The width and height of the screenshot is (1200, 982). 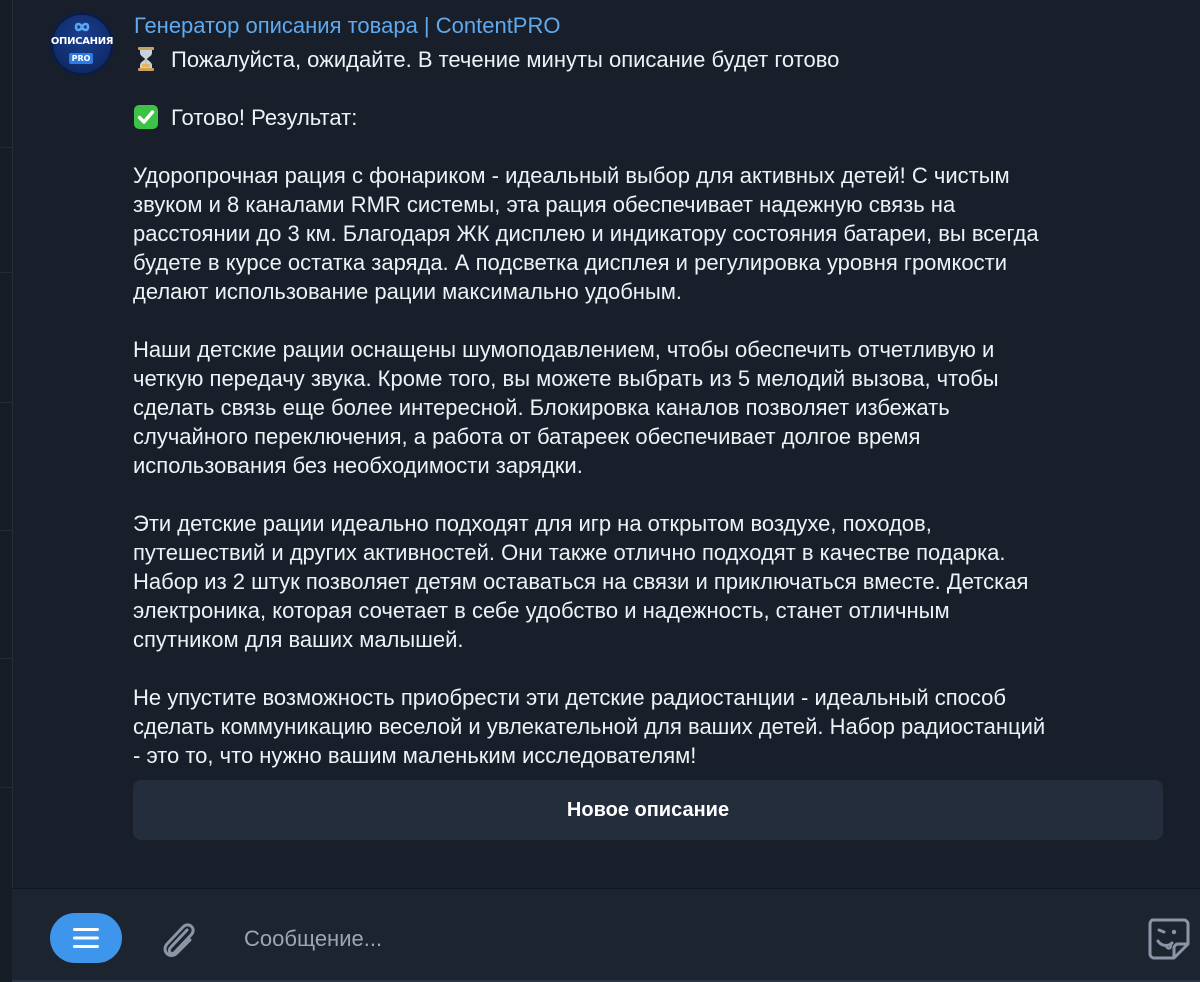 What do you see at coordinates (82, 27) in the screenshot?
I see `infinity-icon` at bounding box center [82, 27].